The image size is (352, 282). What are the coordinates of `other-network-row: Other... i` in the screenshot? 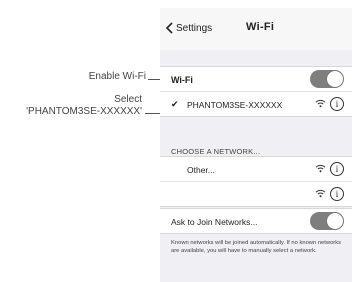 It's located at (256, 169).